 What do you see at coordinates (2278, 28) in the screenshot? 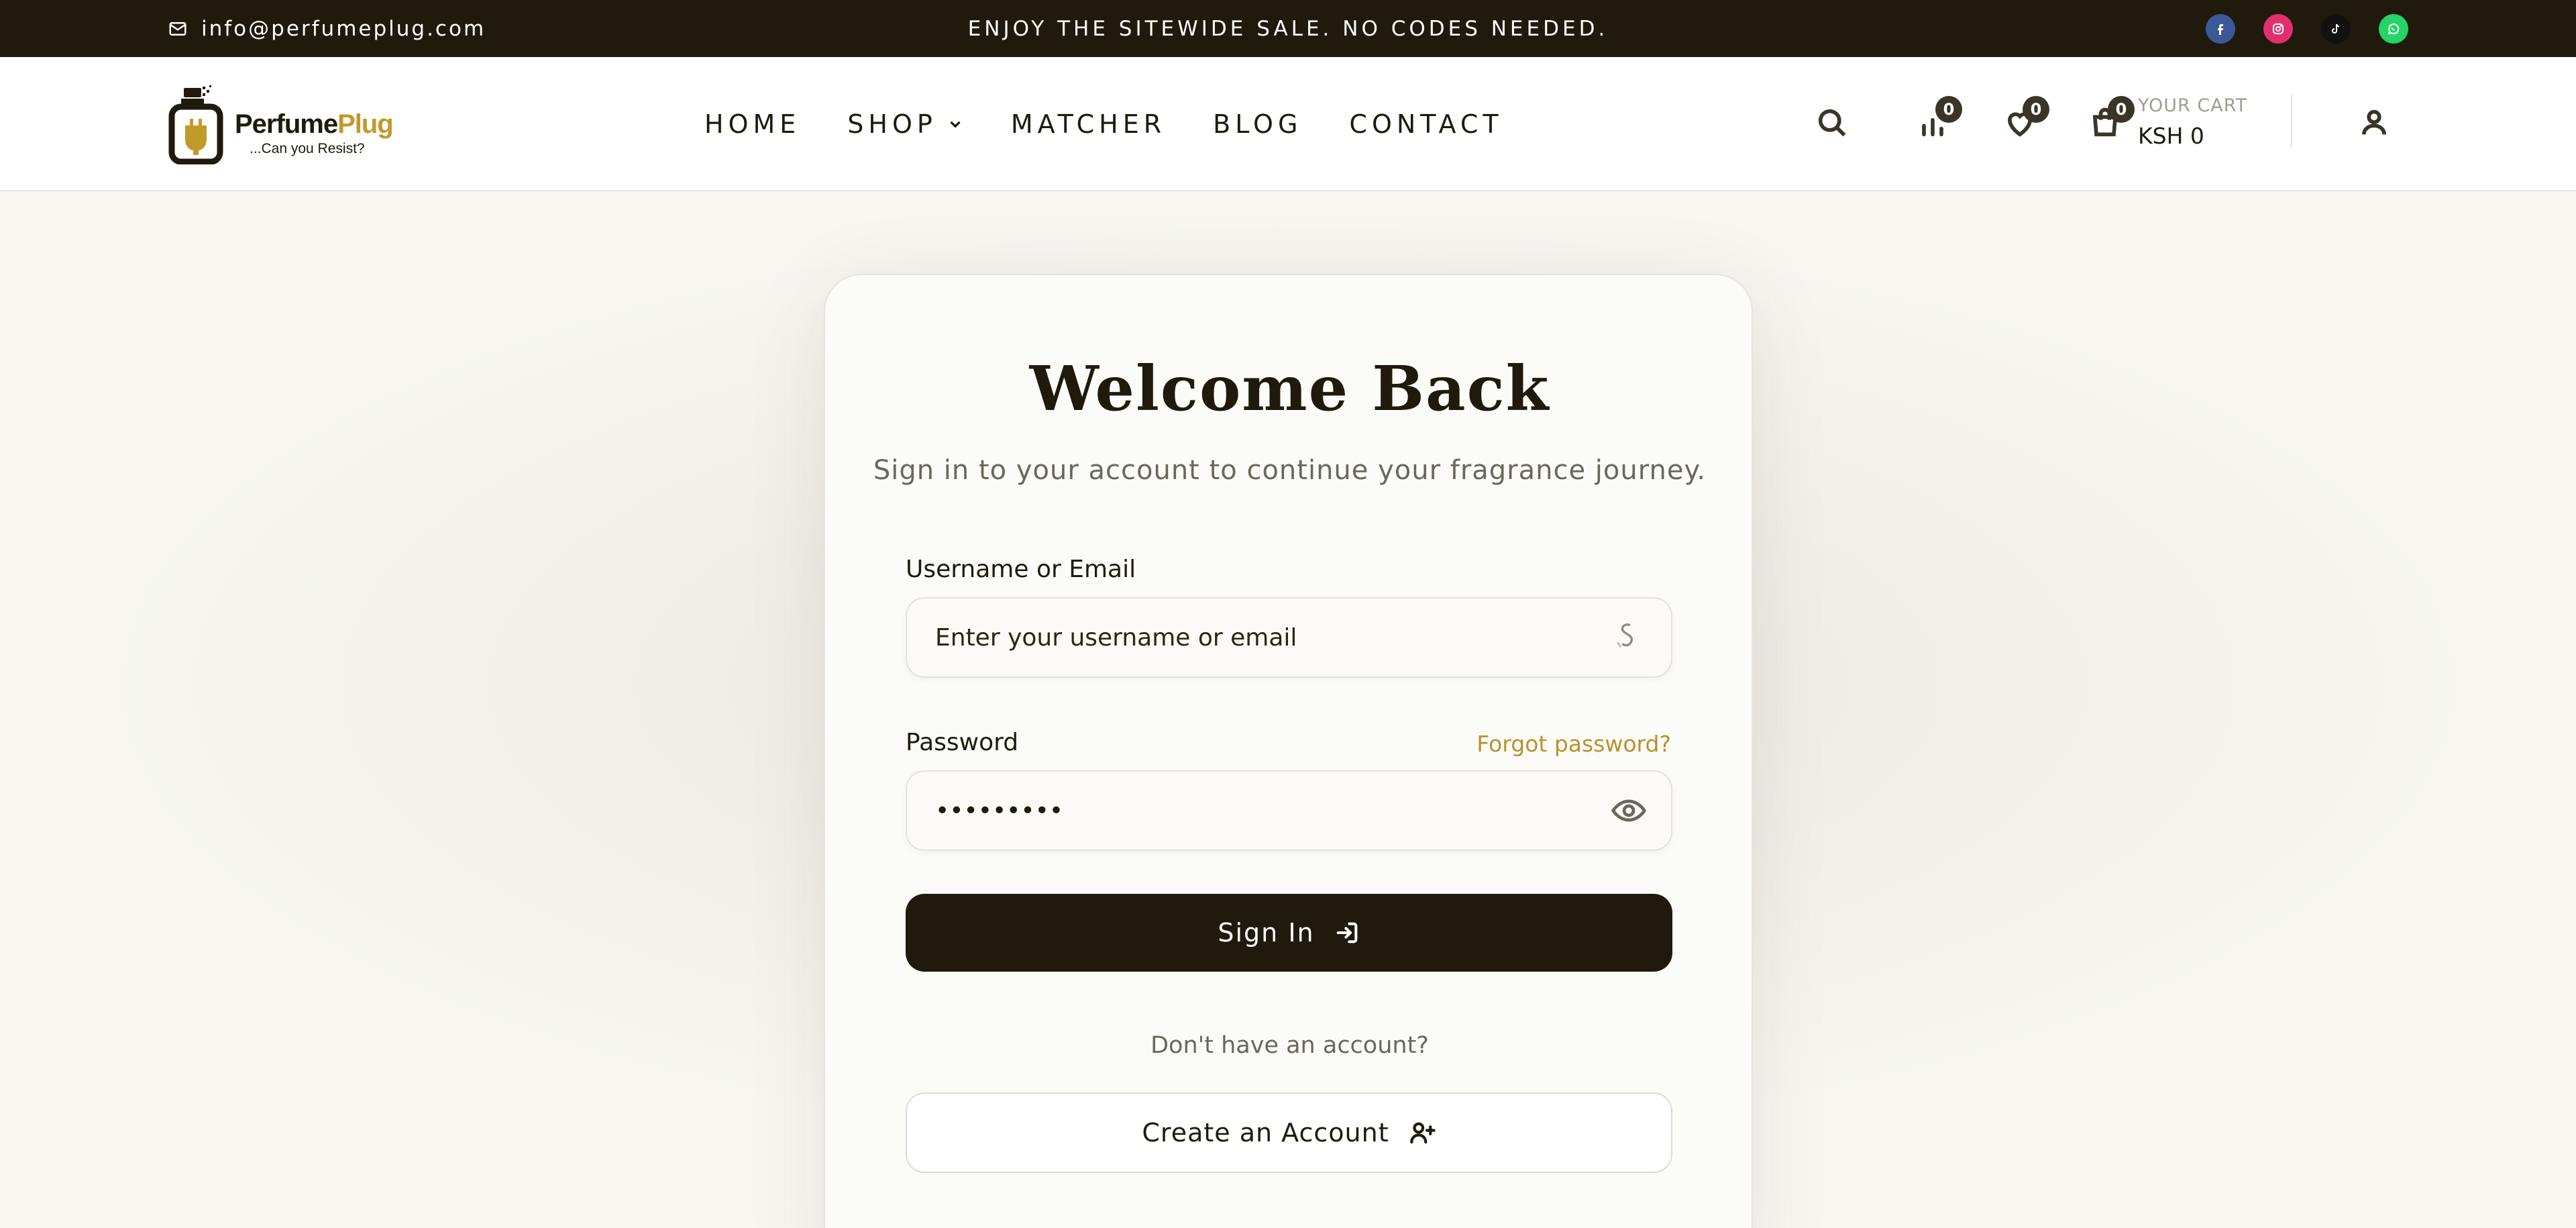
I see `instagram-icon` at bounding box center [2278, 28].